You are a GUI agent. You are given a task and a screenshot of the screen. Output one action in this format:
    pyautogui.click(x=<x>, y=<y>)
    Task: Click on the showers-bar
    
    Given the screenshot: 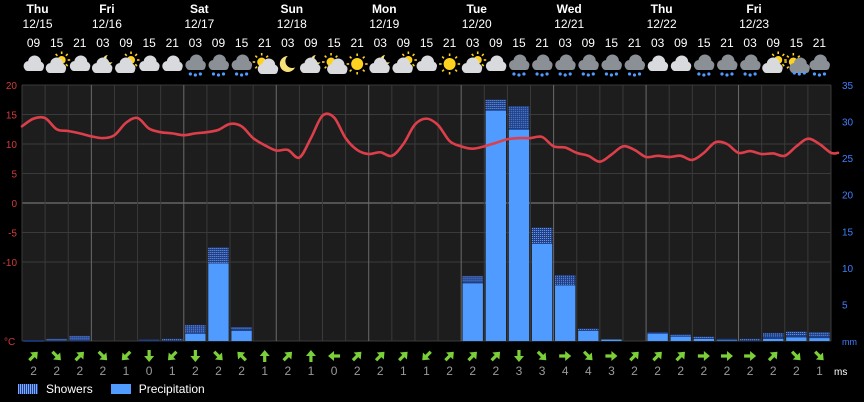 What is the action you would take?
    pyautogui.click(x=33, y=341)
    